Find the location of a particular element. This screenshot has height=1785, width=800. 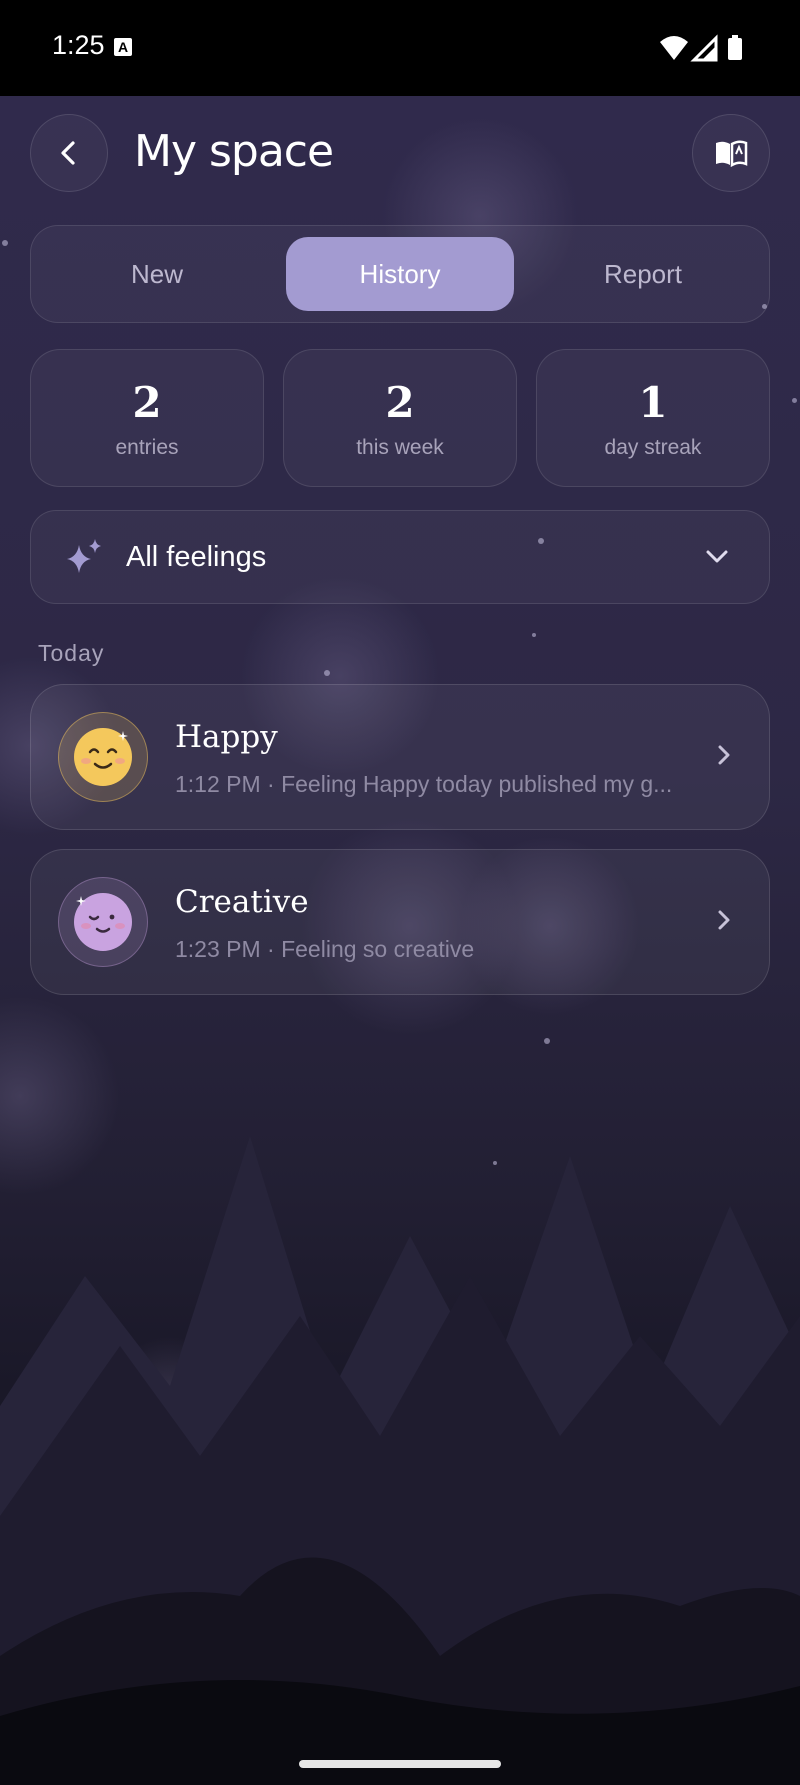

stat-day-streak-value: 1 is located at coordinates (653, 402).